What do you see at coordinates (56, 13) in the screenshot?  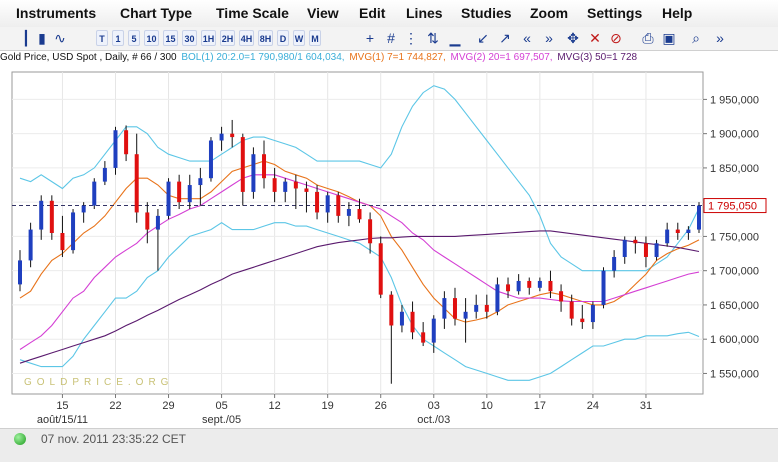 I see `menu-instruments: Instruments` at bounding box center [56, 13].